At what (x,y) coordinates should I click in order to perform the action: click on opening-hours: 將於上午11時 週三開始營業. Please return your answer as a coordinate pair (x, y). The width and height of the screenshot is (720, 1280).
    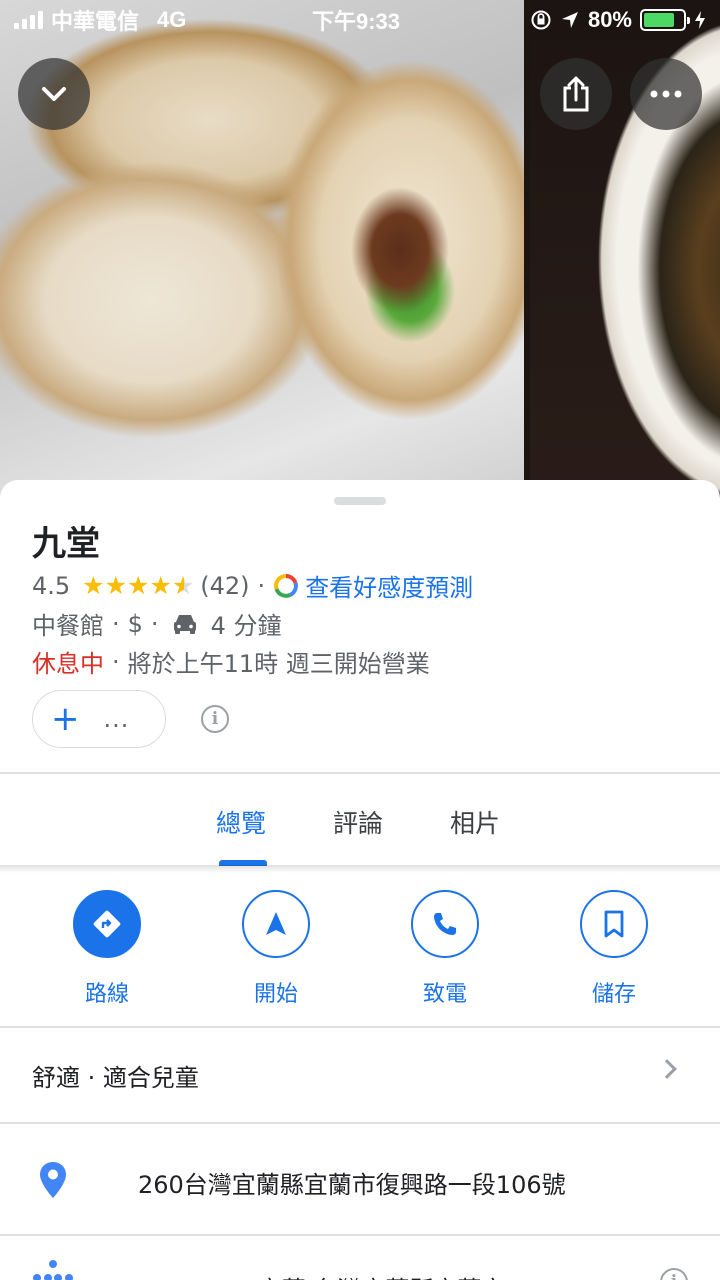
    Looking at the image, I should click on (278, 664).